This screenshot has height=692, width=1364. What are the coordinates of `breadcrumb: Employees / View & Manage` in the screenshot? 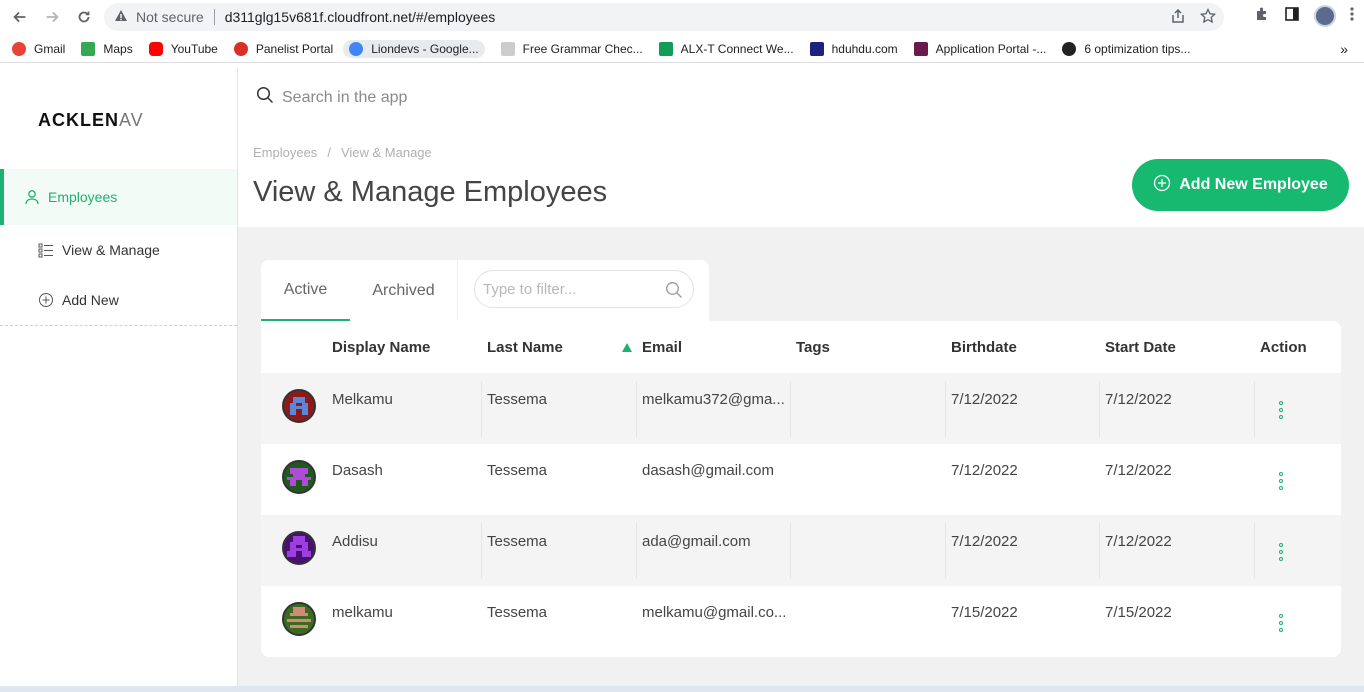 It's located at (342, 152).